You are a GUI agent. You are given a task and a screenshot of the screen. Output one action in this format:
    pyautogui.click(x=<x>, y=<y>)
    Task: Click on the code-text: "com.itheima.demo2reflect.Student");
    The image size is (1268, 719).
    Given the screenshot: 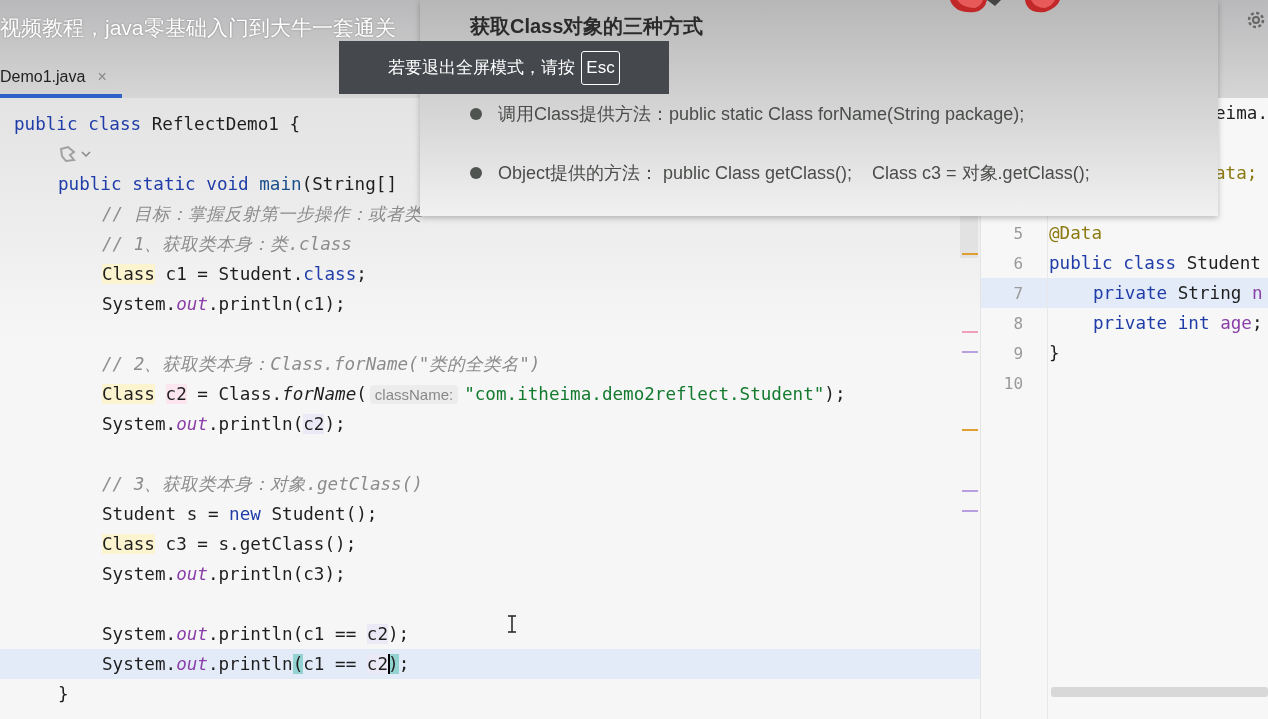 What is the action you would take?
    pyautogui.click(x=655, y=394)
    